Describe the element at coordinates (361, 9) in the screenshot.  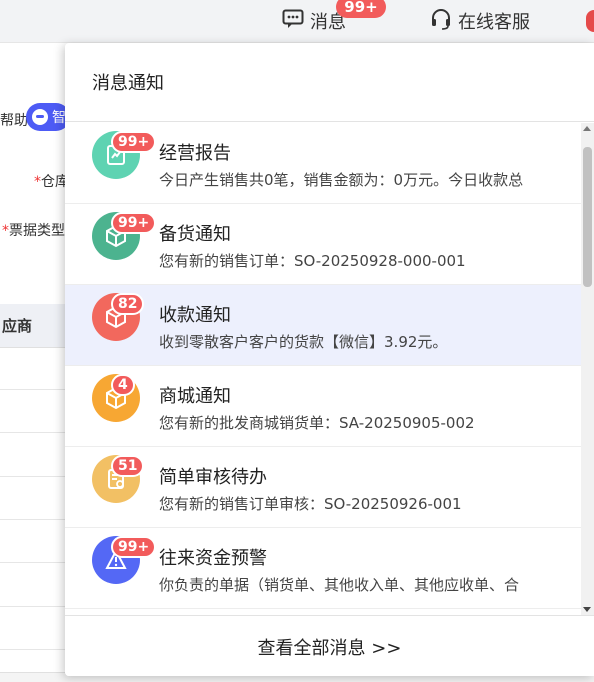
I see `messages-count-badge: 99+` at that location.